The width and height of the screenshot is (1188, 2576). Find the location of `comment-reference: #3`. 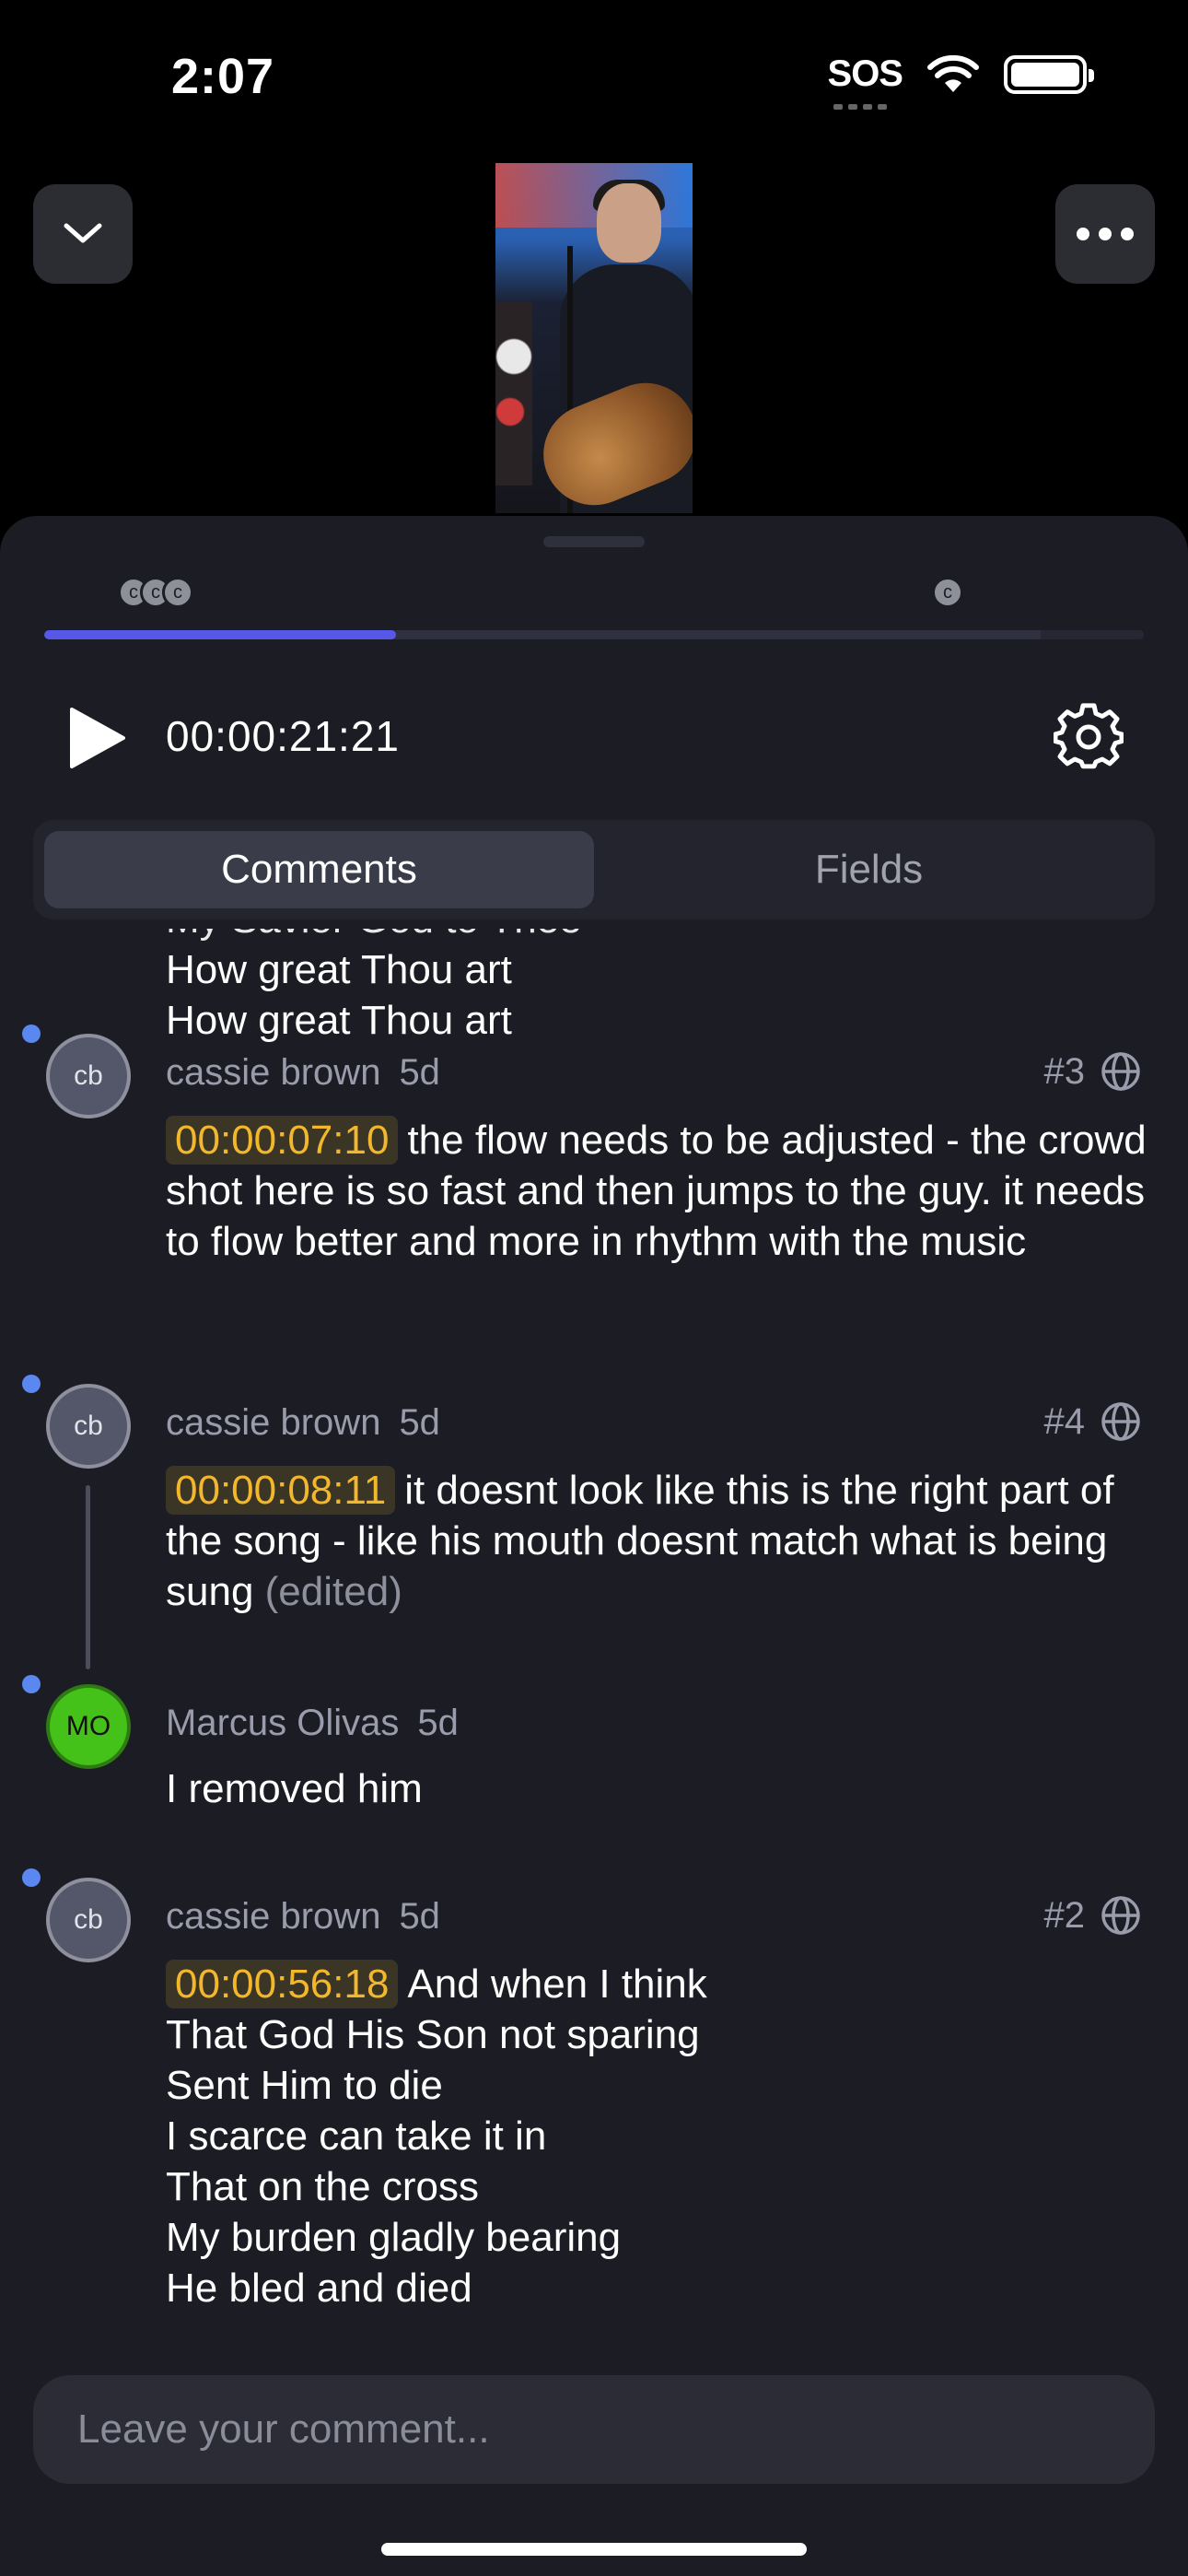

comment-reference: #3 is located at coordinates (1093, 1071).